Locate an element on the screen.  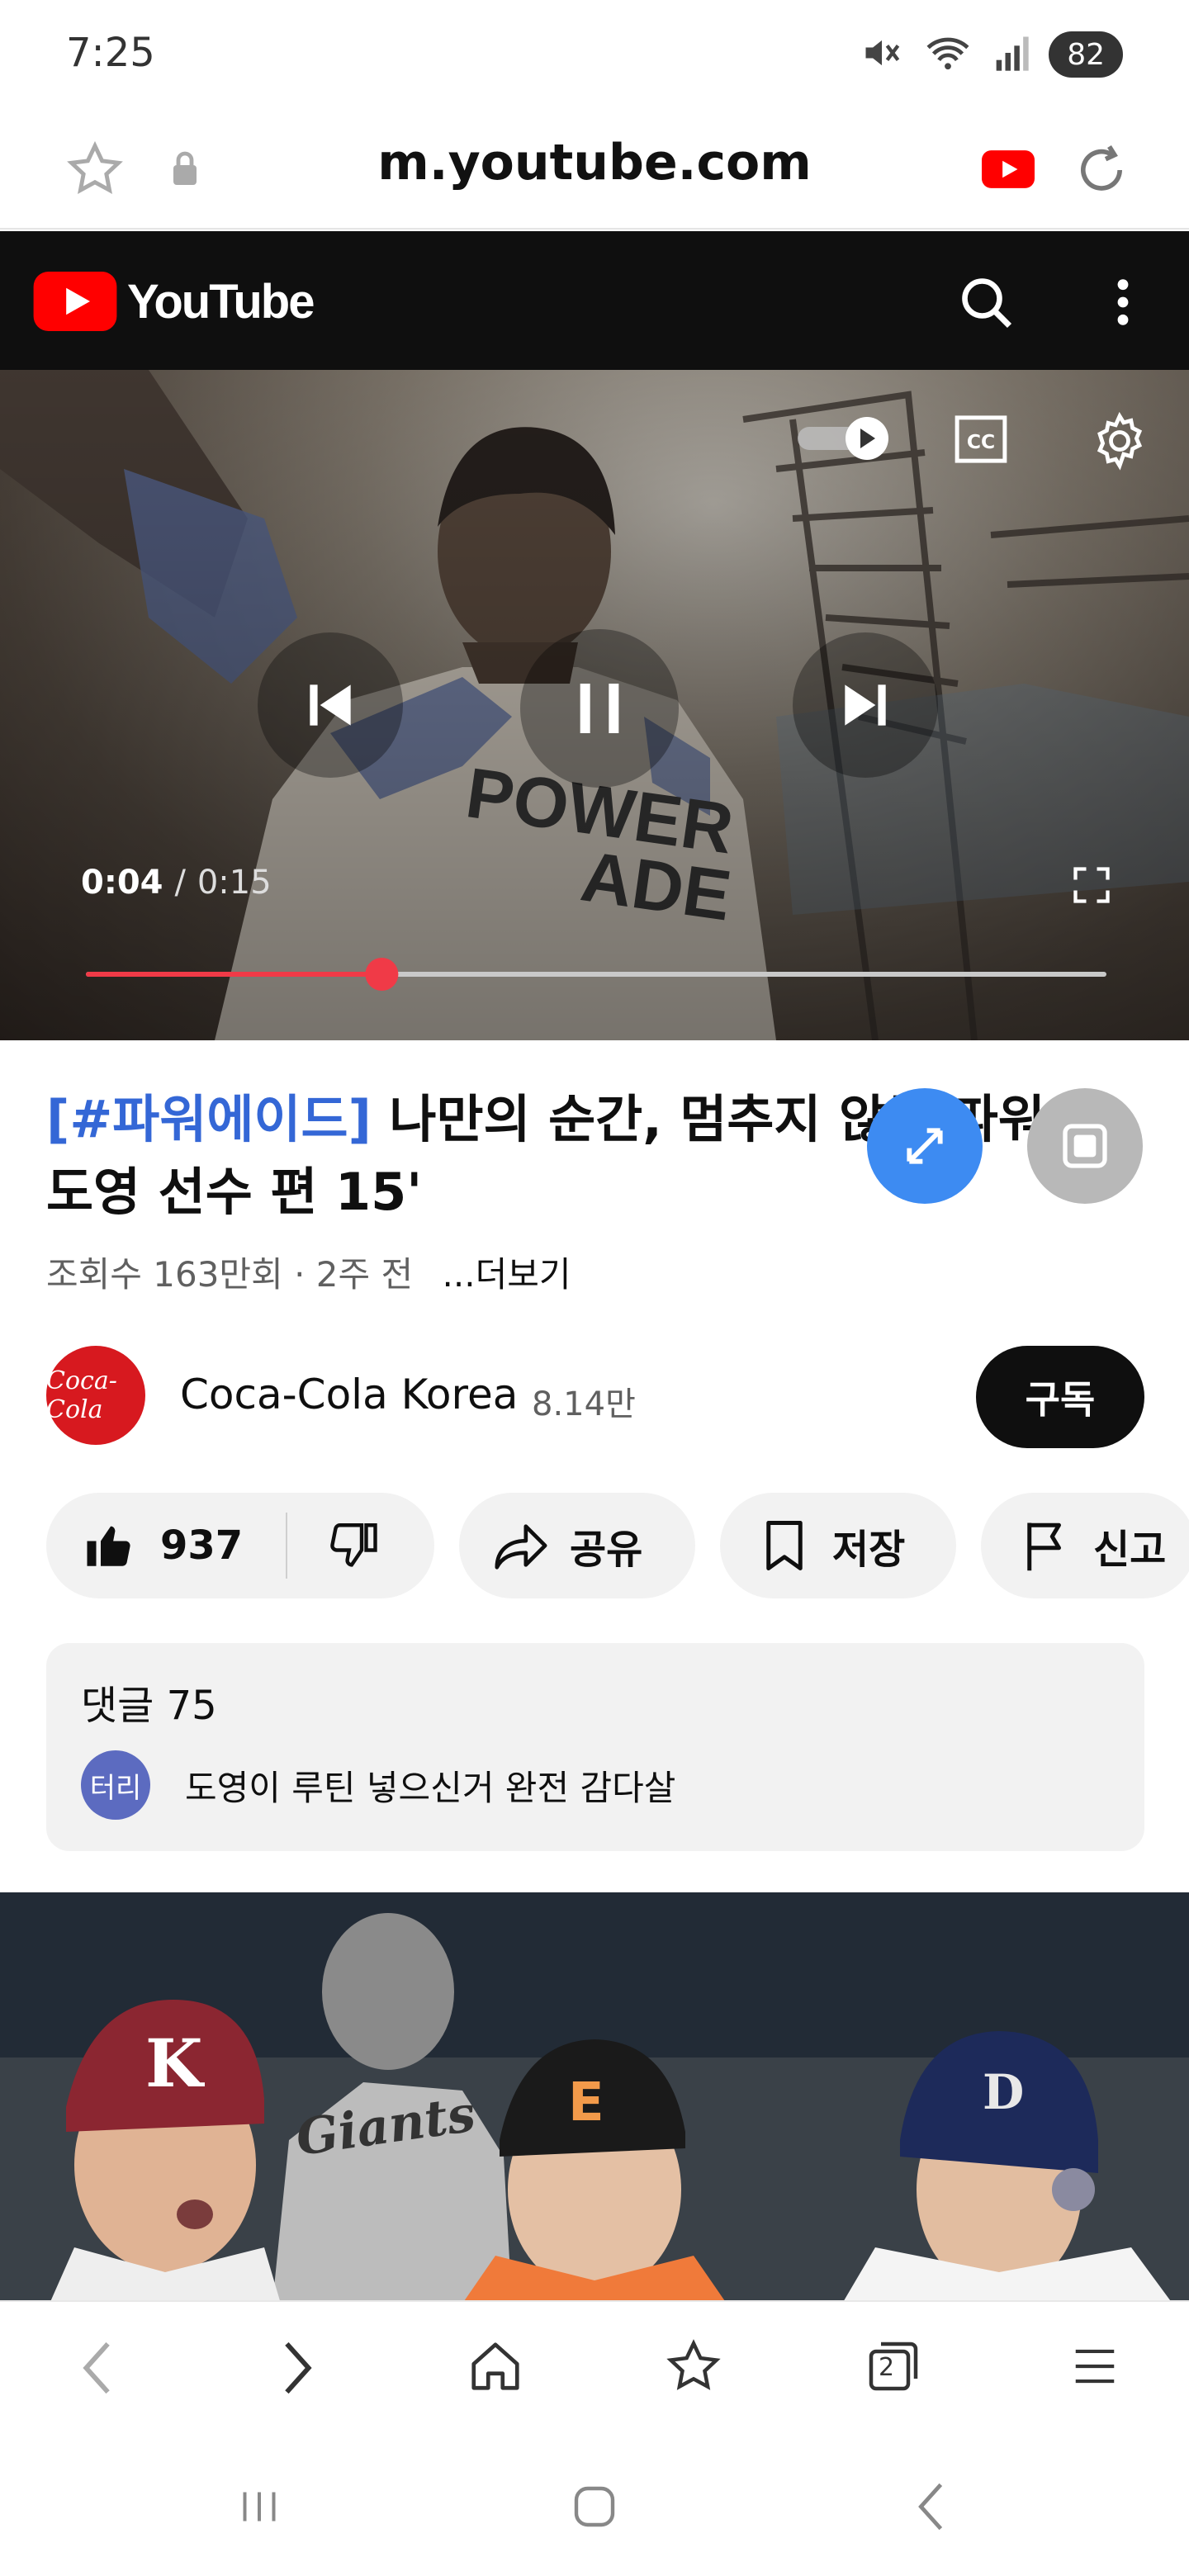
pause-button is located at coordinates (599, 708).